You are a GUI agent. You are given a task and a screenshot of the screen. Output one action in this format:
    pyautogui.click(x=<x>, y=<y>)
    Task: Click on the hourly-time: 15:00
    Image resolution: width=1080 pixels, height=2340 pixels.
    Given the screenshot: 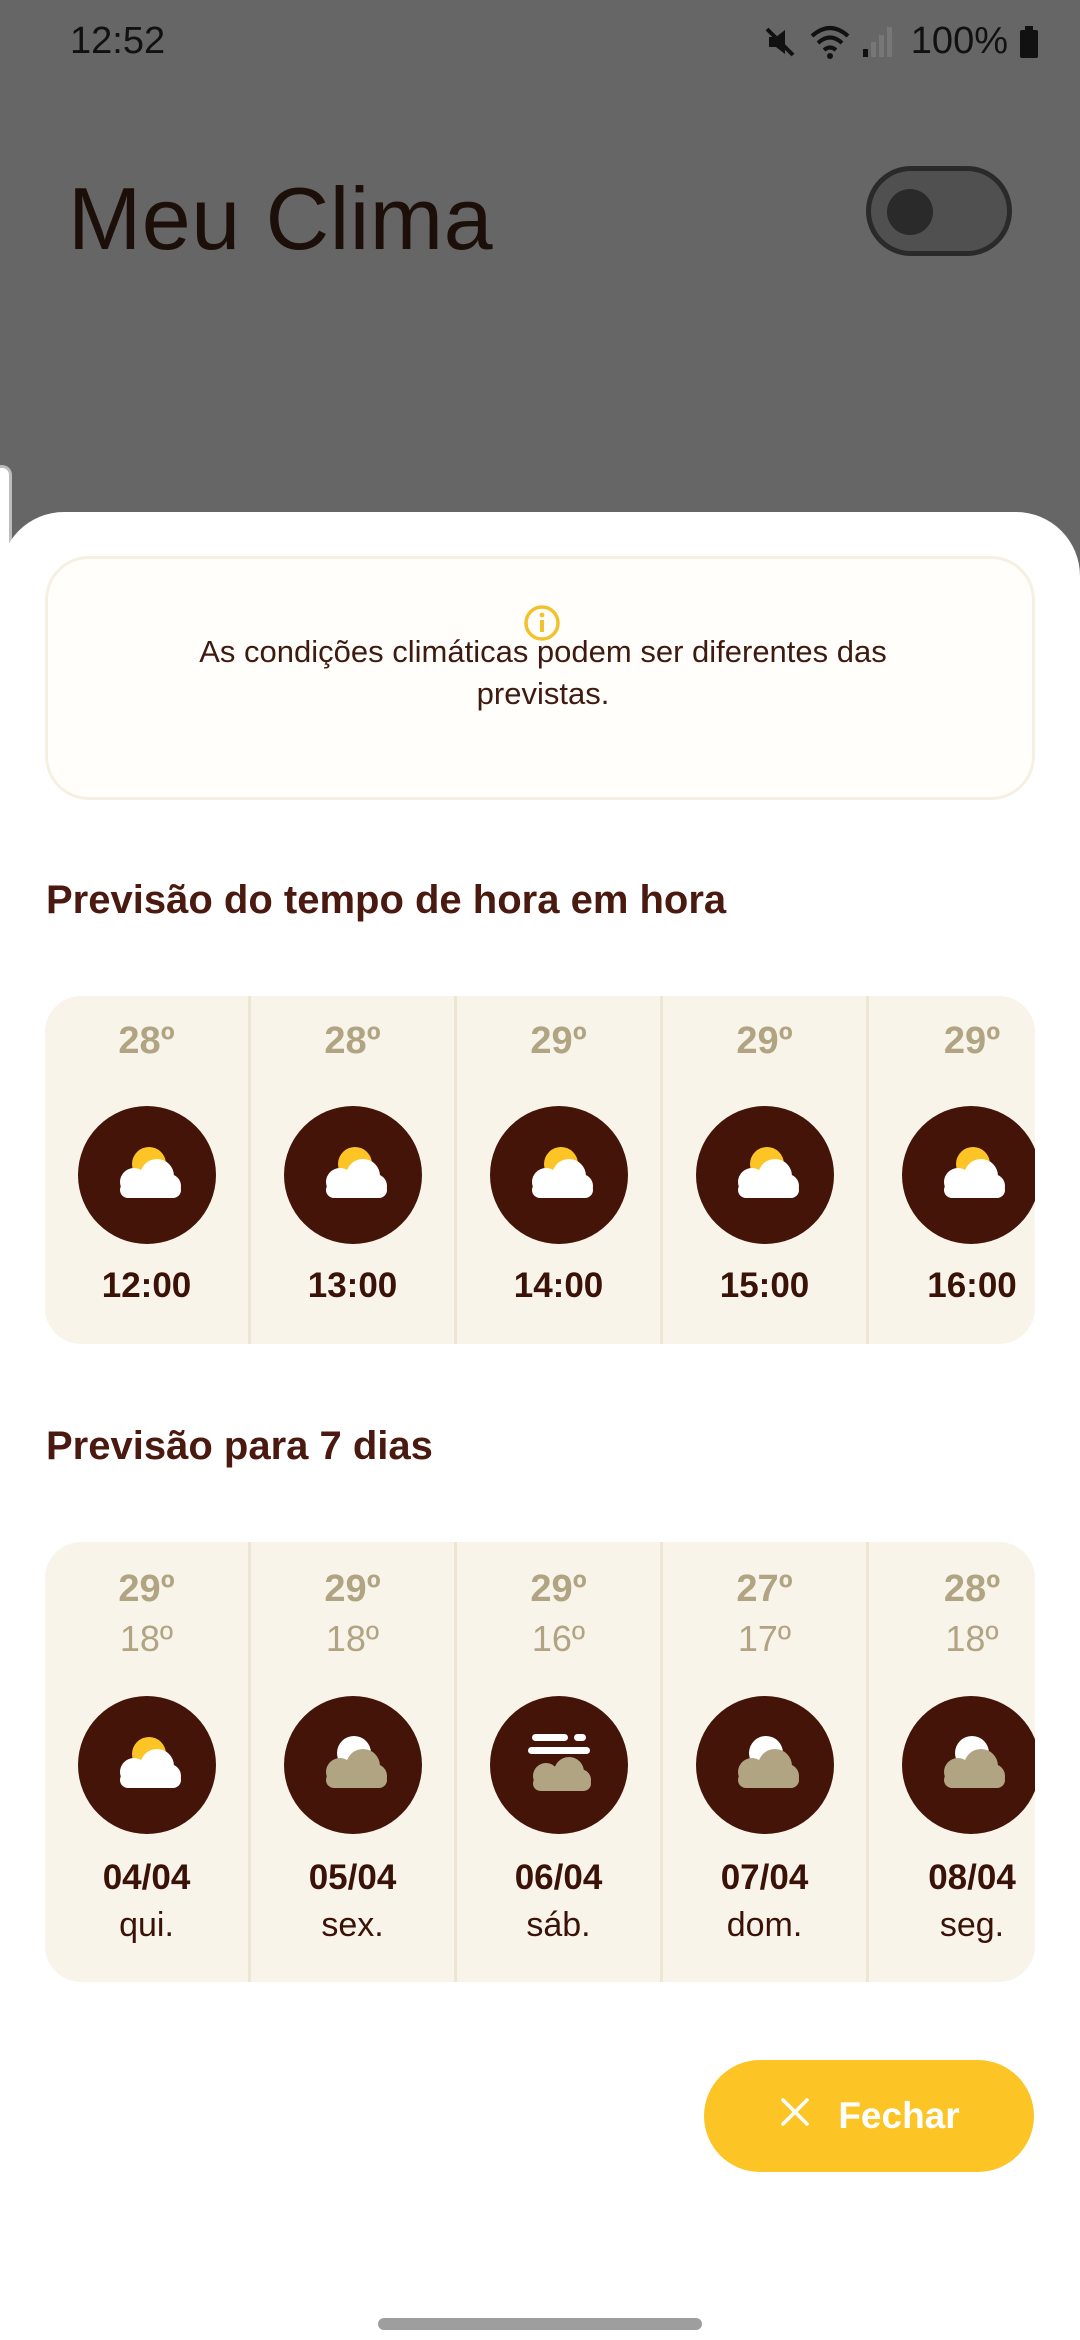 What is the action you would take?
    pyautogui.click(x=764, y=1285)
    